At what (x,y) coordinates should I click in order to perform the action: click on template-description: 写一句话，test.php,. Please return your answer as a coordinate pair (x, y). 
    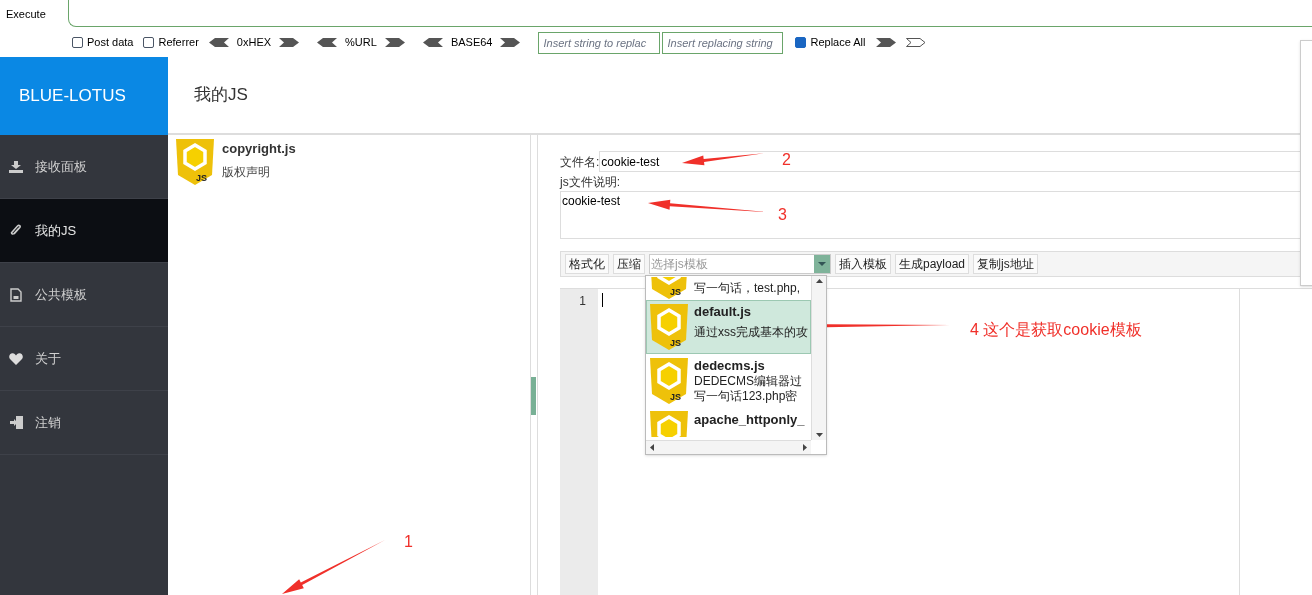
    Looking at the image, I should click on (747, 288).